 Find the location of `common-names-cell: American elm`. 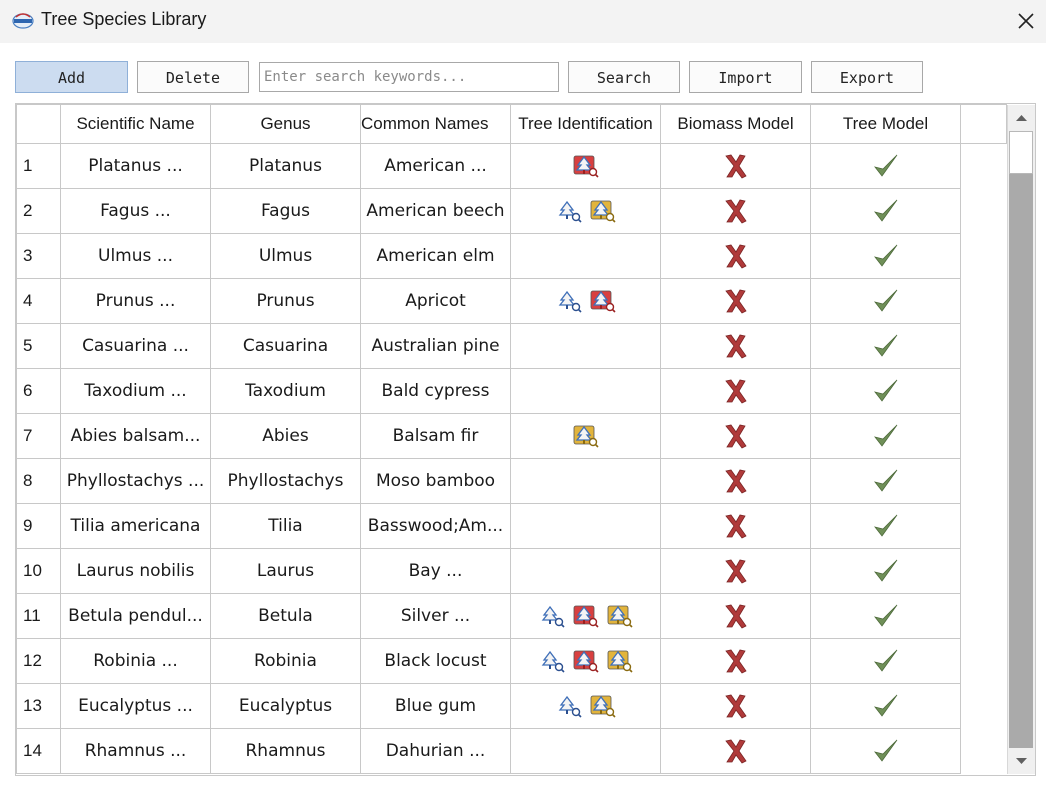

common-names-cell: American elm is located at coordinates (435, 256).